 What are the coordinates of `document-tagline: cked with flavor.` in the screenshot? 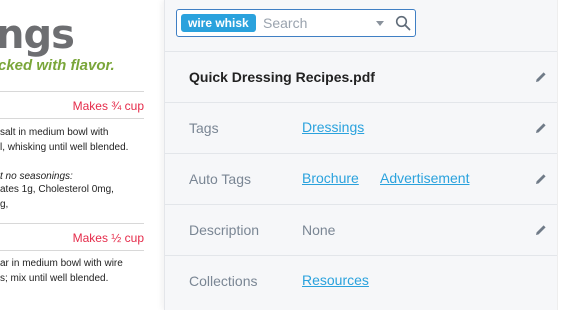 It's located at (57, 65).